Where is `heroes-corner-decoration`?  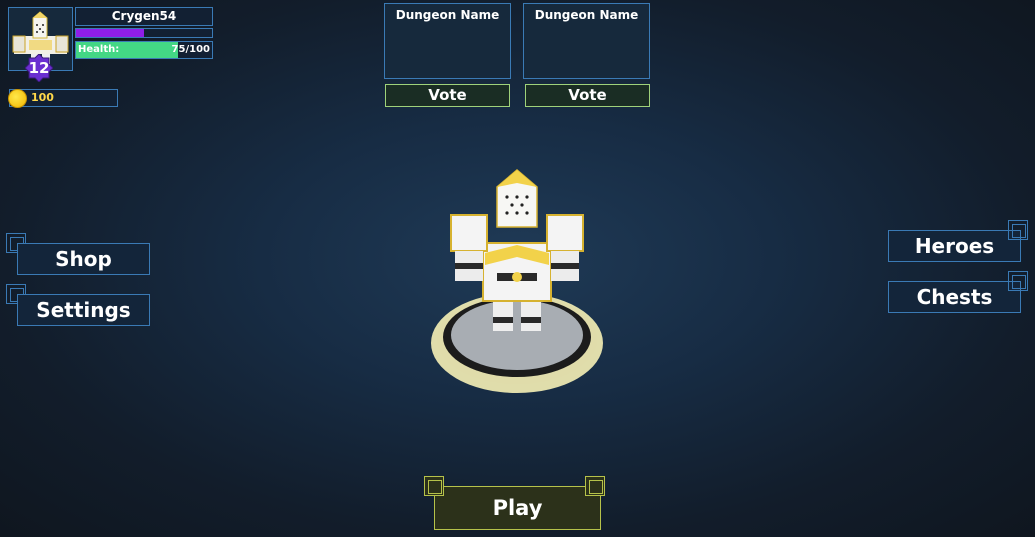
heroes-corner-decoration is located at coordinates (1018, 230).